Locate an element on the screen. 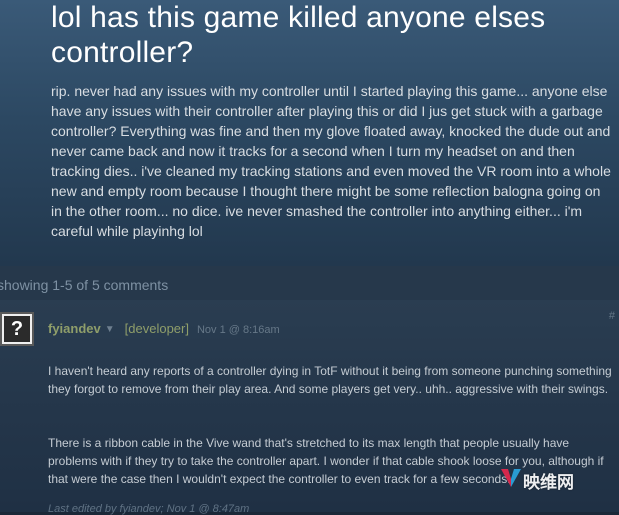 The image size is (619, 515). comments-header: showing 1-5 of 5 comments is located at coordinates (309, 283).